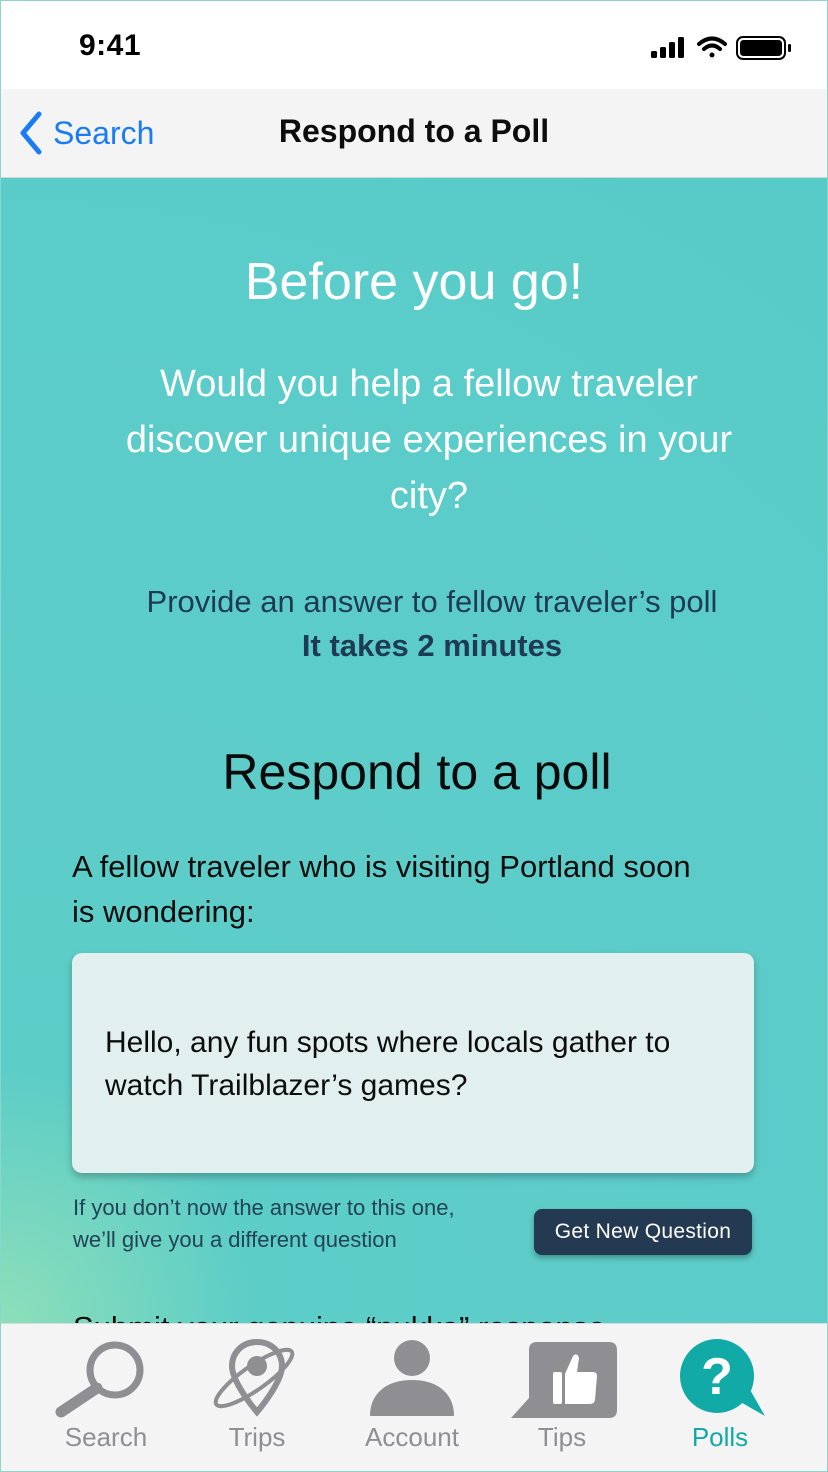 The width and height of the screenshot is (828, 1472). Describe the element at coordinates (417, 772) in the screenshot. I see `section-title: Respond to a poll` at that location.